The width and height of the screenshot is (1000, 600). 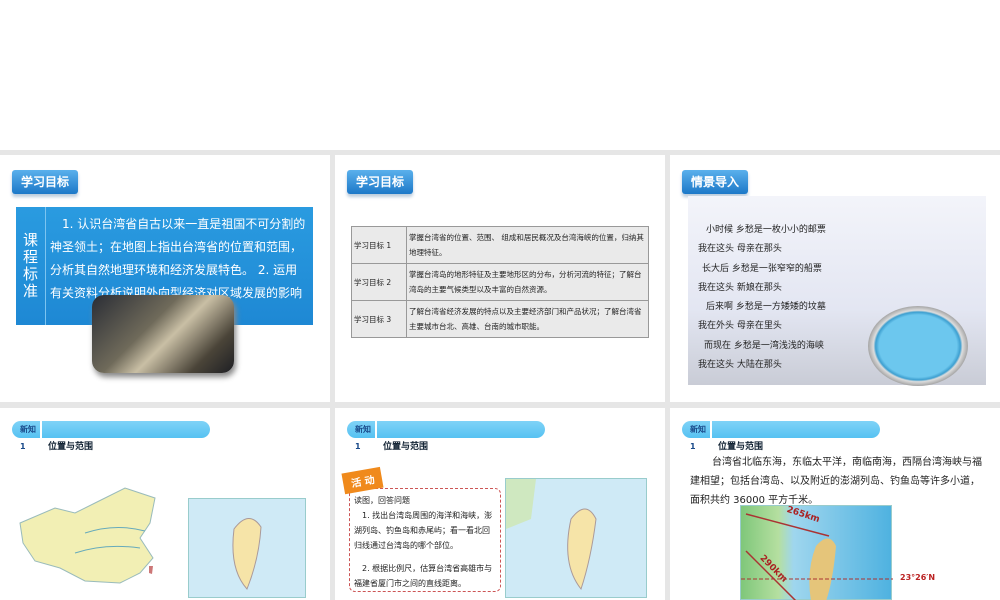 I want to click on poem-line: 我在这头 新娘在那头, so click(x=740, y=287).